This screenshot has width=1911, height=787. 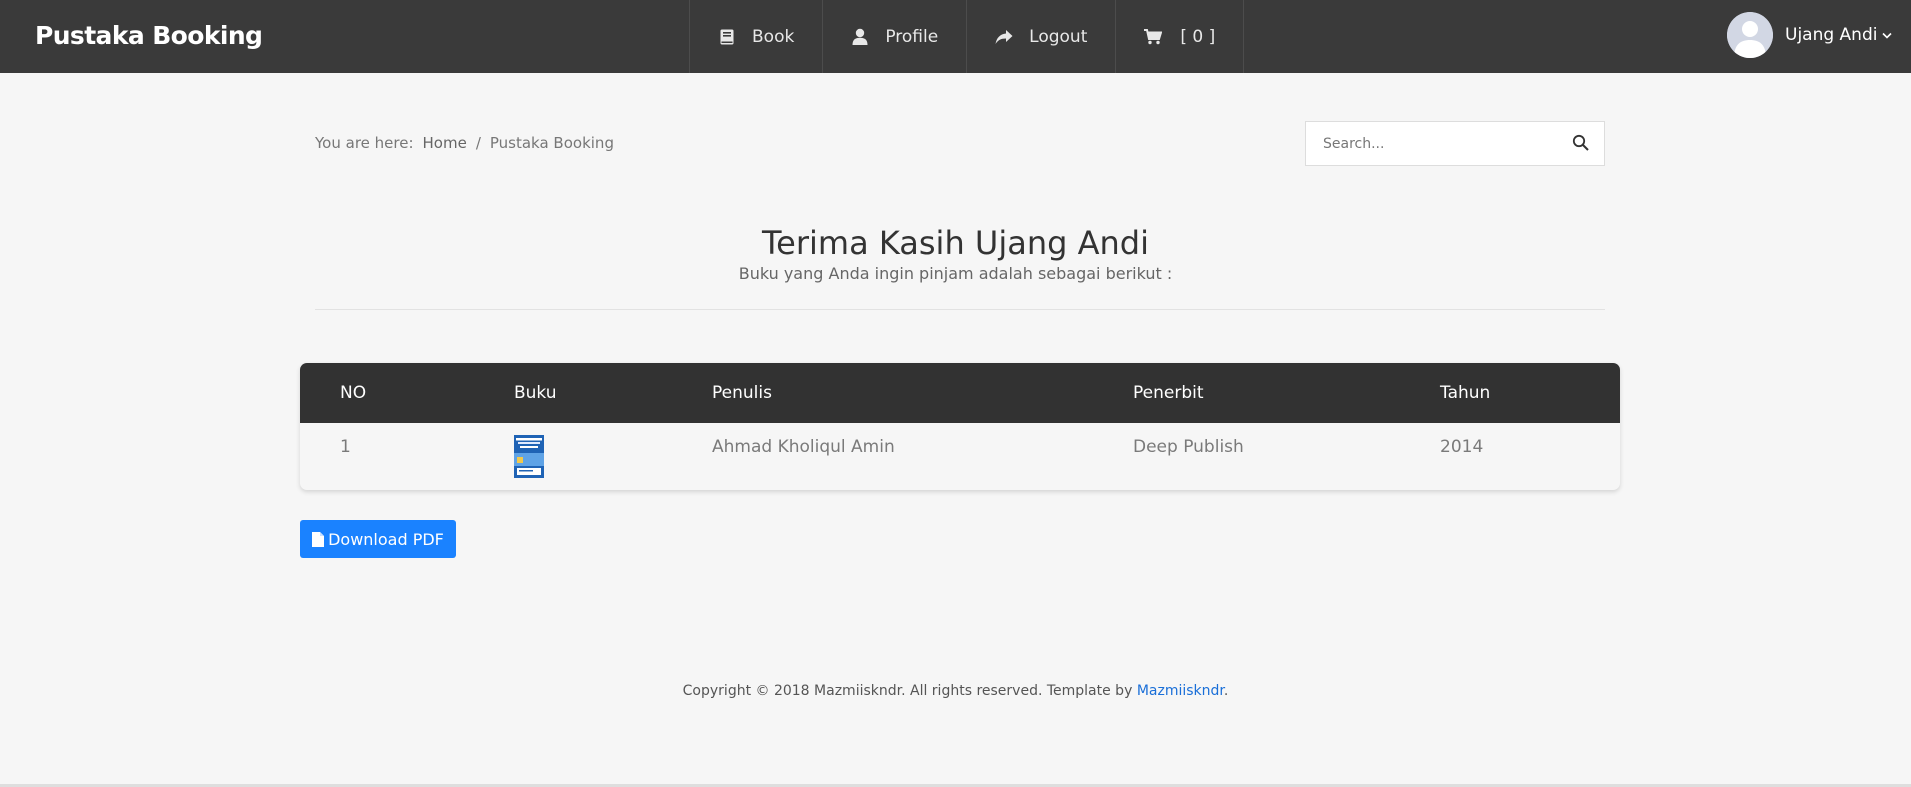 I want to click on breadcrumb-current: Pustaka Booking, so click(x=551, y=143).